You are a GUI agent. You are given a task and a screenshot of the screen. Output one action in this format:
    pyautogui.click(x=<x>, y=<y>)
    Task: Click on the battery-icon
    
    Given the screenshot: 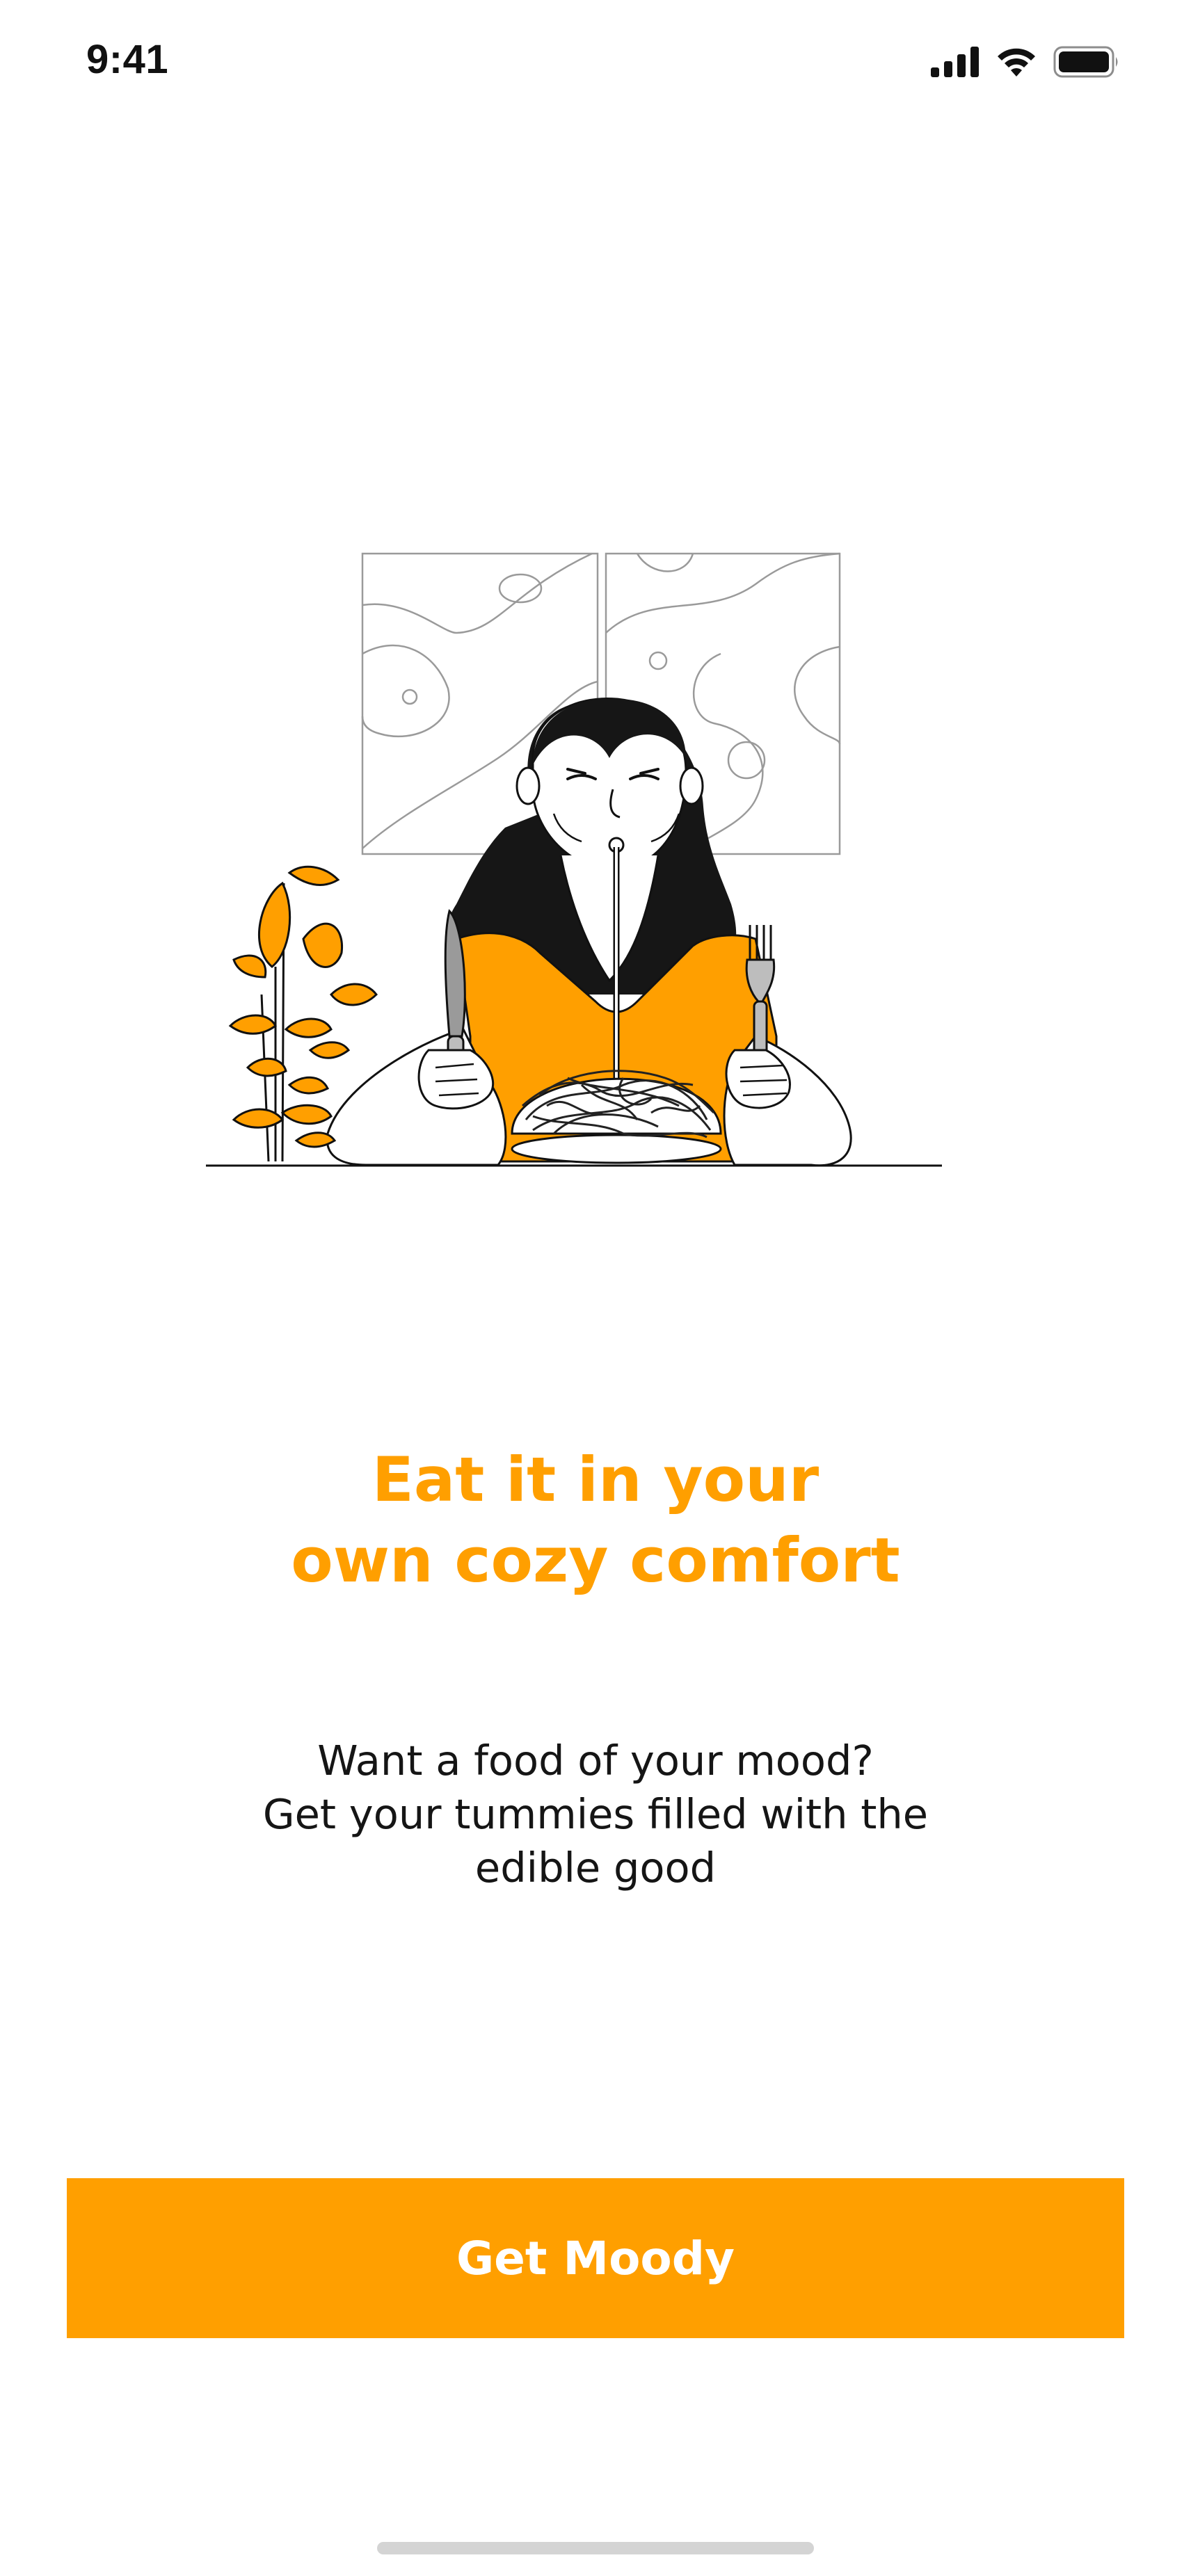 What is the action you would take?
    pyautogui.click(x=1086, y=62)
    